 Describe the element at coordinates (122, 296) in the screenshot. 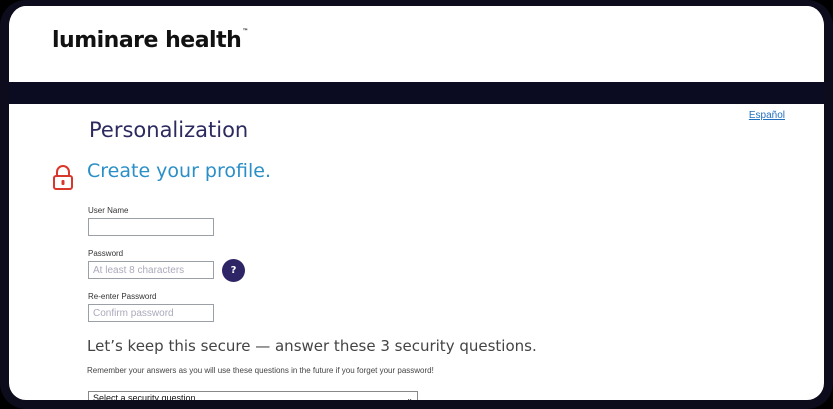

I see `confirm-password-label: Re-enter Password` at that location.